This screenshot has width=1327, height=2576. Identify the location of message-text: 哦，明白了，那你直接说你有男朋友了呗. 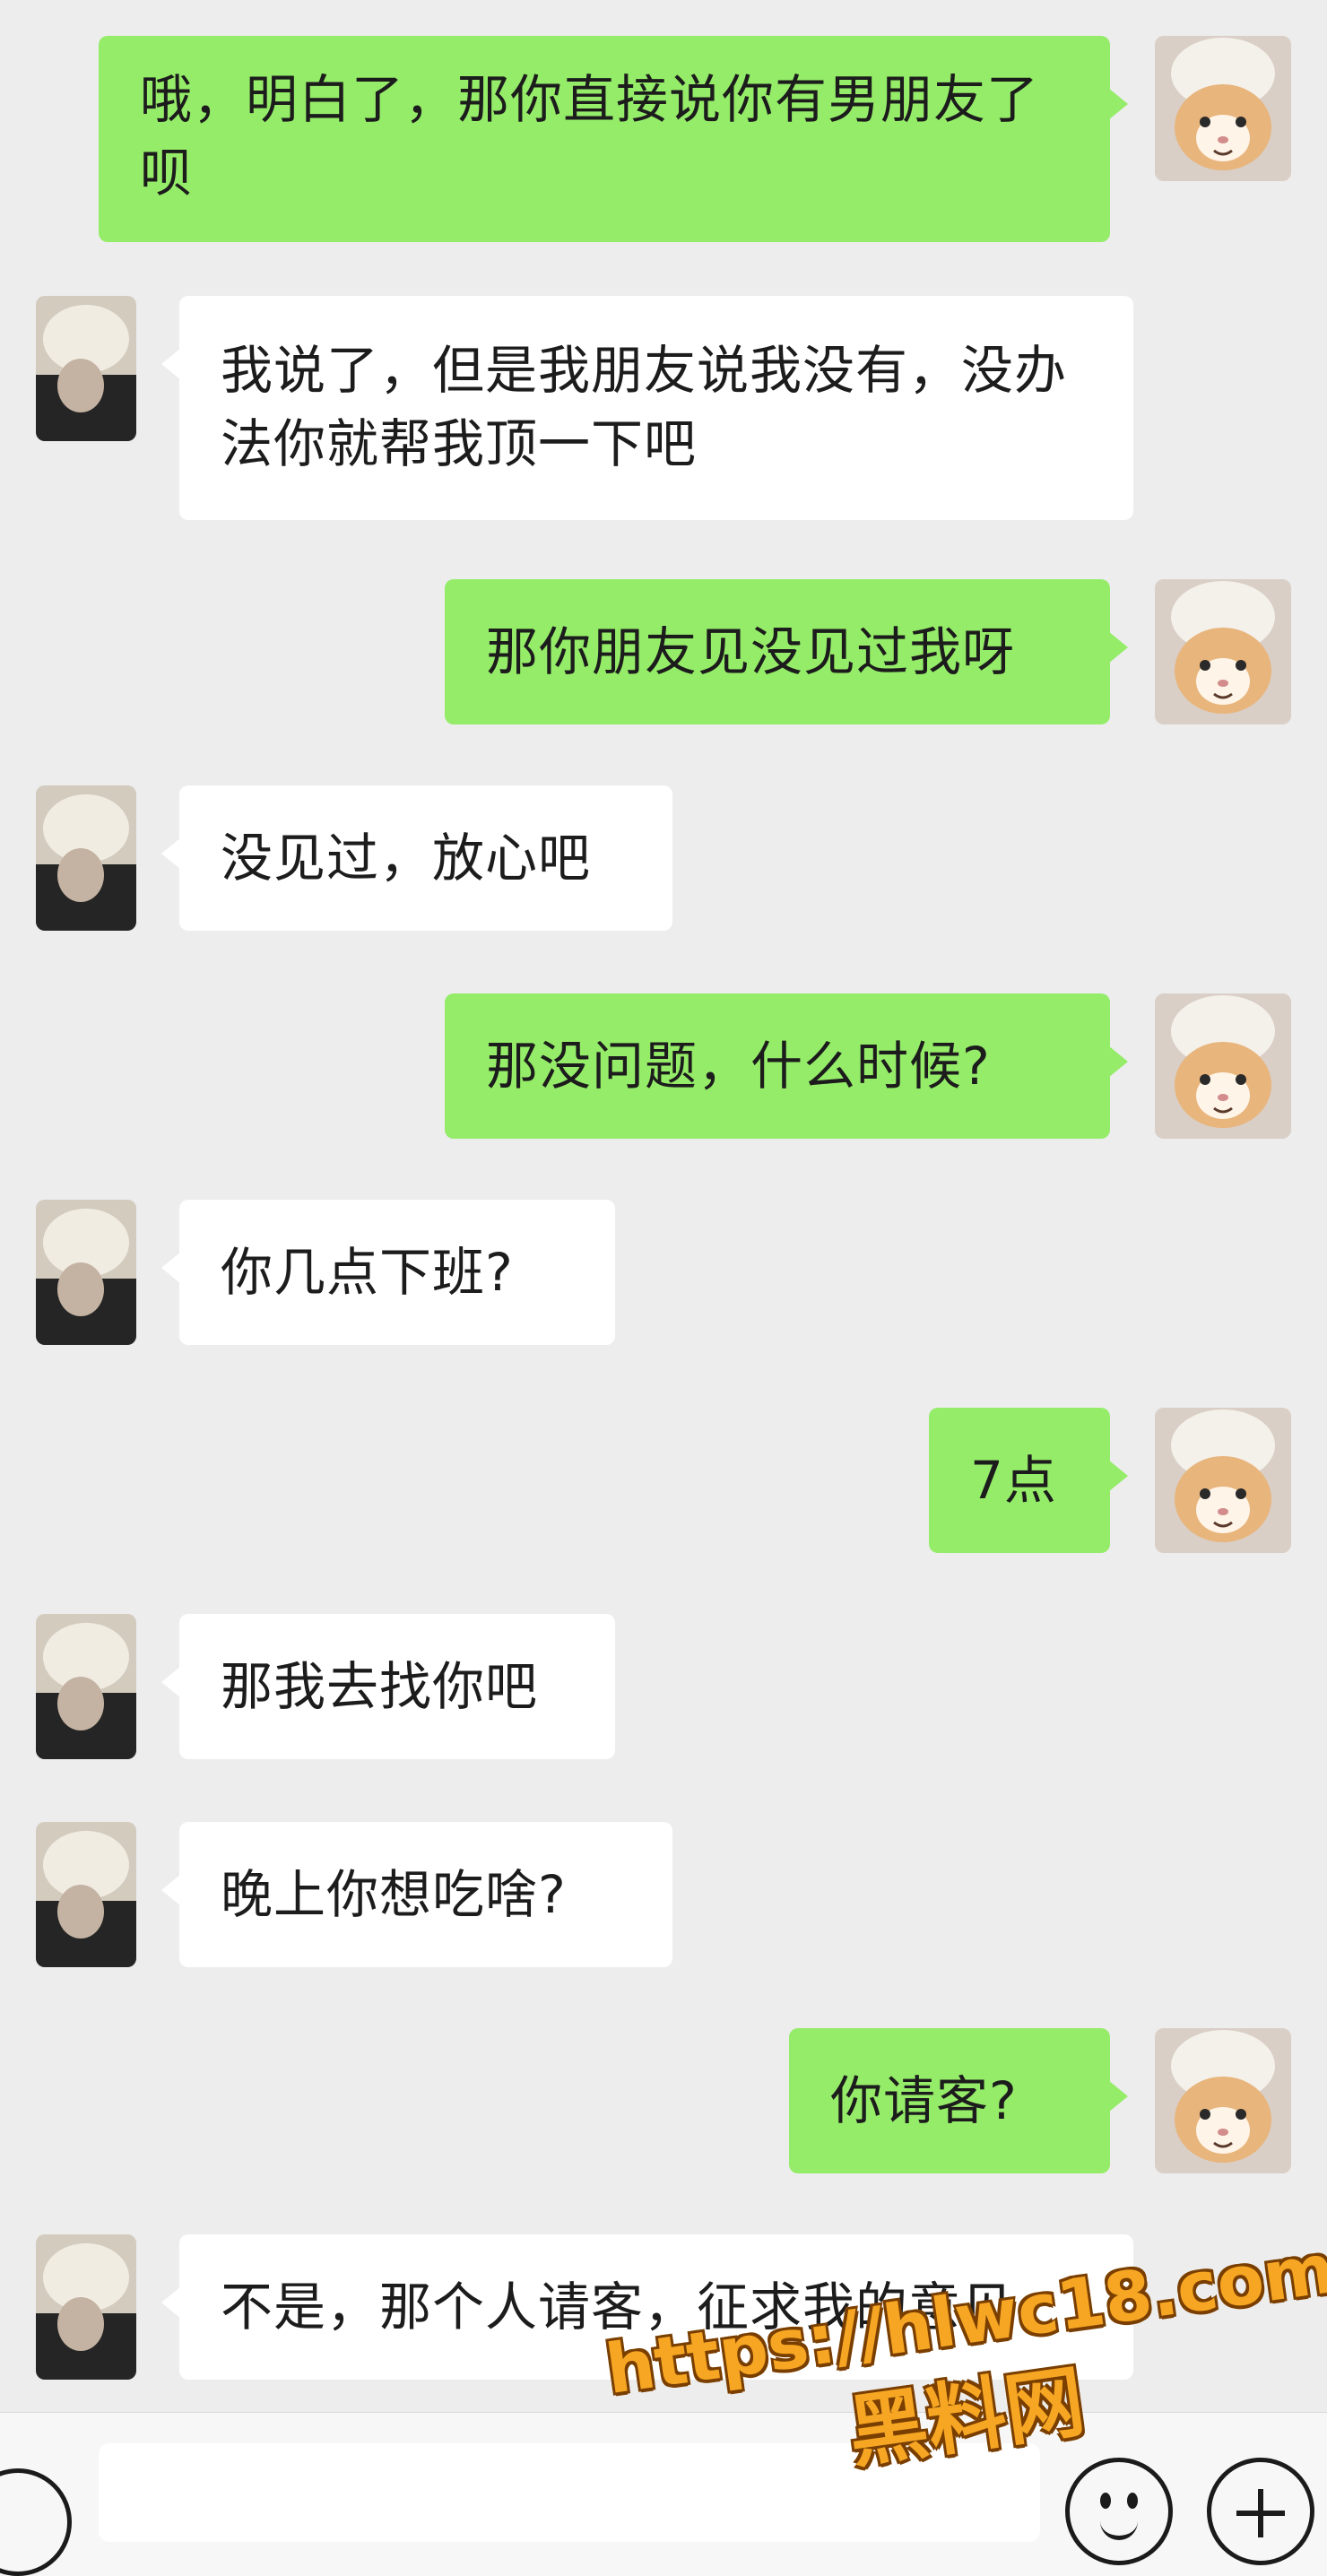
(590, 136).